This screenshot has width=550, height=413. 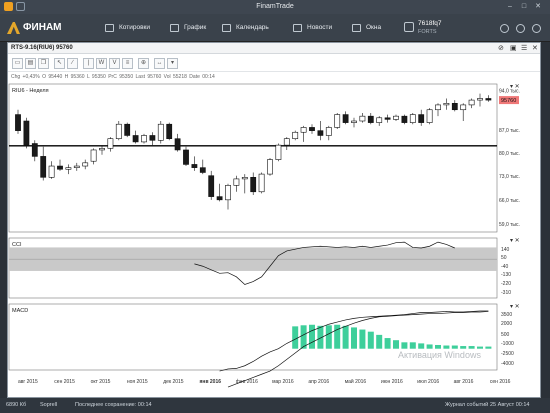 I want to click on event-journal-link: Журнал событий, so click(x=466, y=405).